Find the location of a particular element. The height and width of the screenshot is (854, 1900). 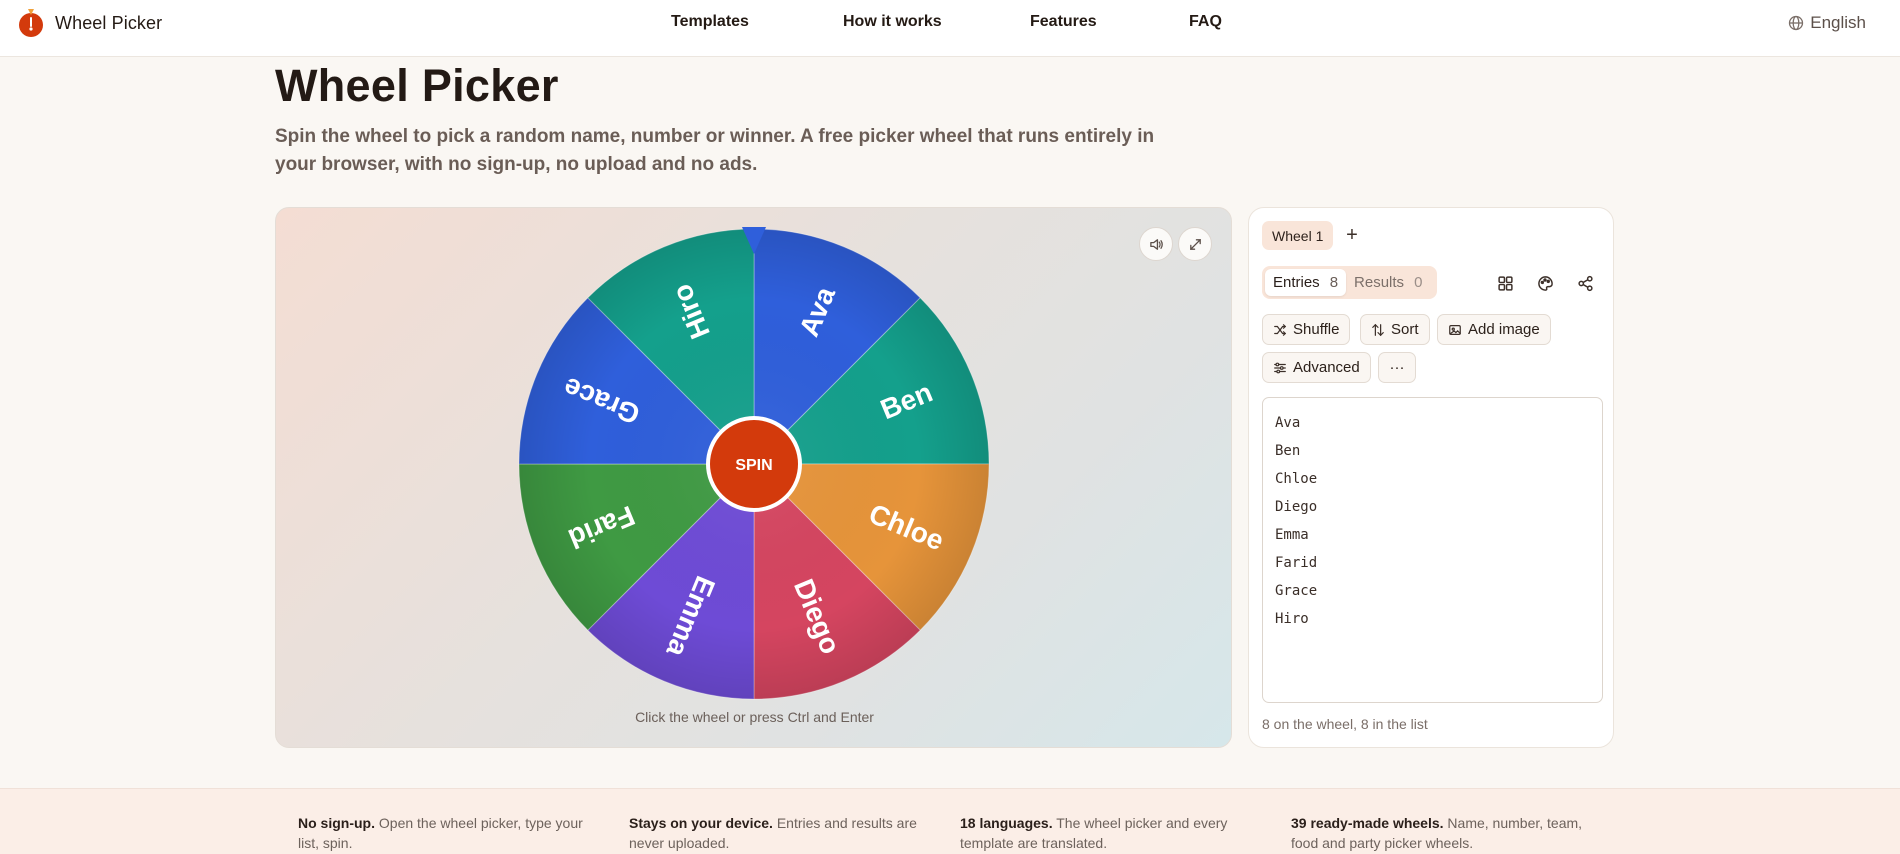

palette-icon is located at coordinates (1545, 283).